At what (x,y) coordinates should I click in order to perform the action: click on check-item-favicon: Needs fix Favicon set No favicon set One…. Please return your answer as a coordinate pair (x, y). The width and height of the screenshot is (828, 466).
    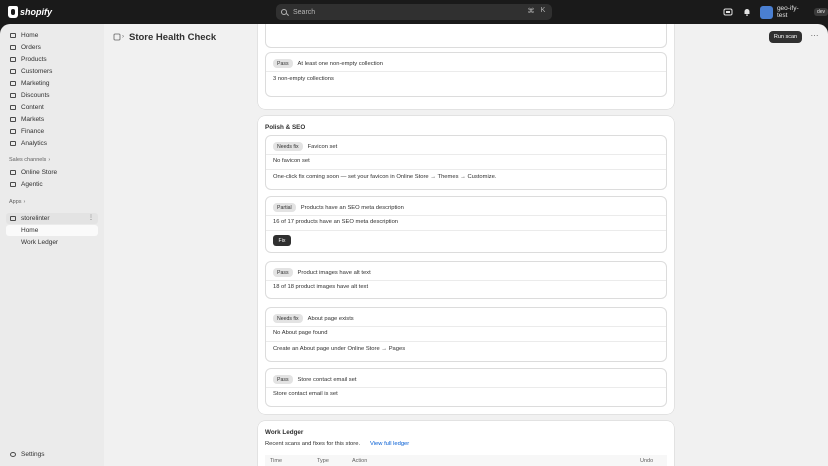
    Looking at the image, I should click on (466, 162).